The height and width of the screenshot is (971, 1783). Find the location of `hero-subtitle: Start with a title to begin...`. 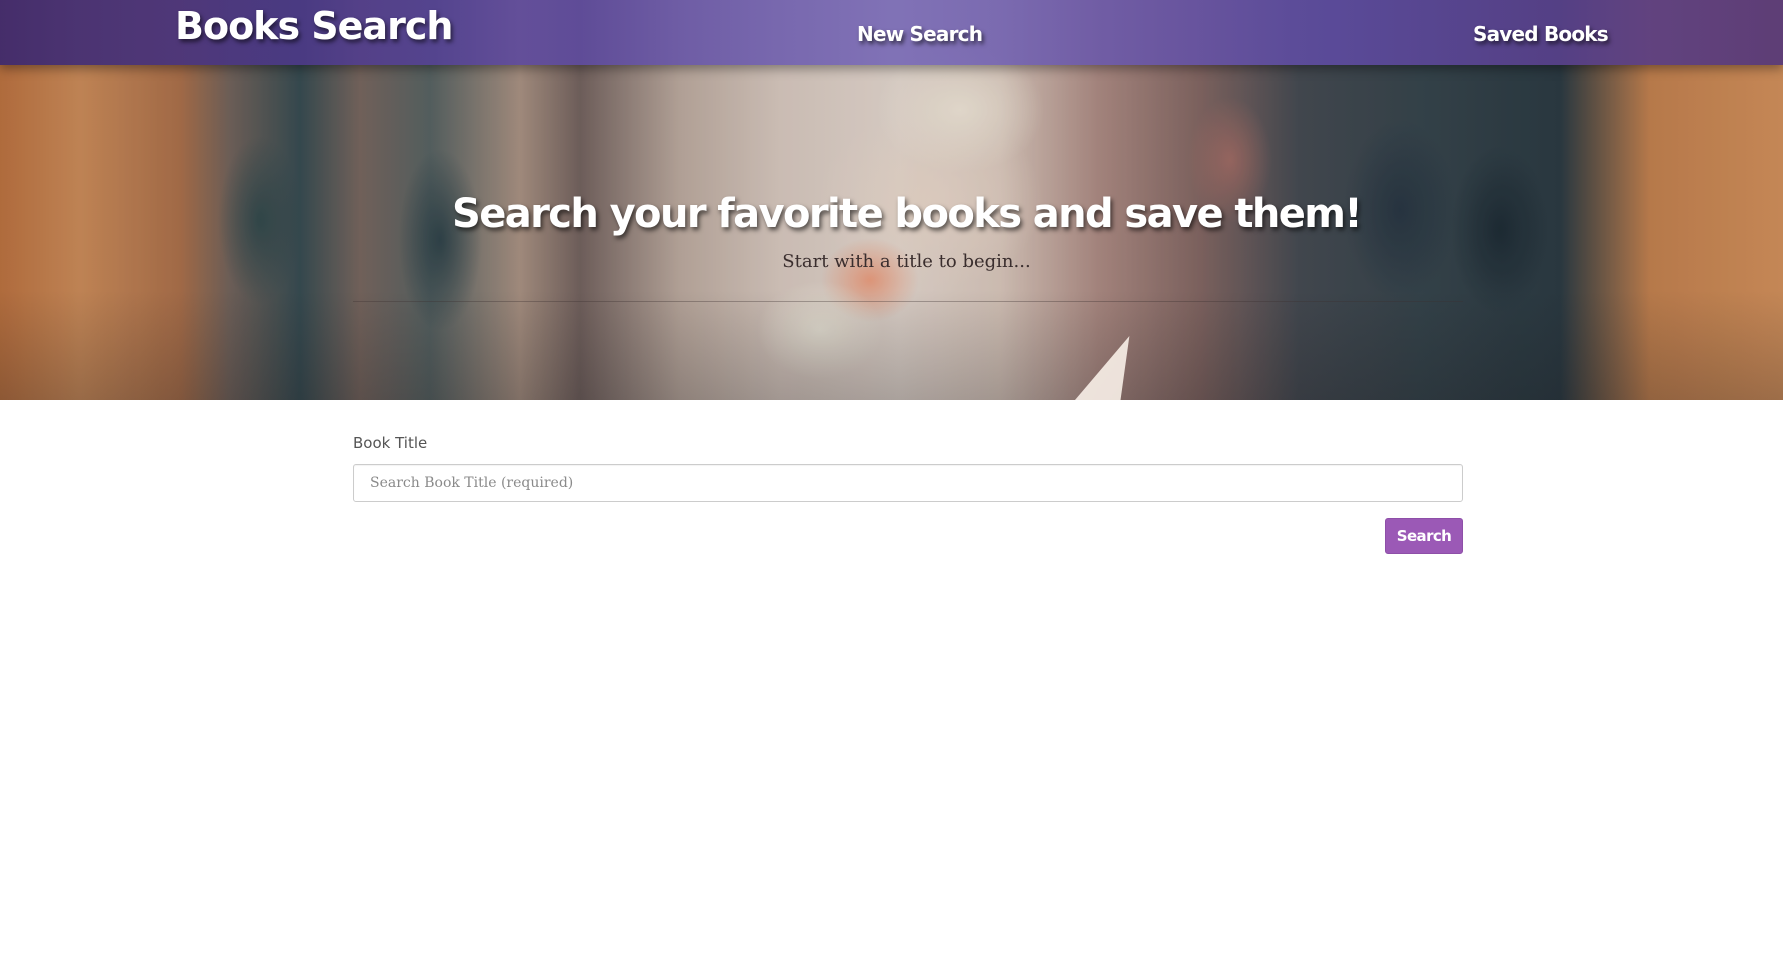

hero-subtitle: Start with a title to begin... is located at coordinates (906, 261).